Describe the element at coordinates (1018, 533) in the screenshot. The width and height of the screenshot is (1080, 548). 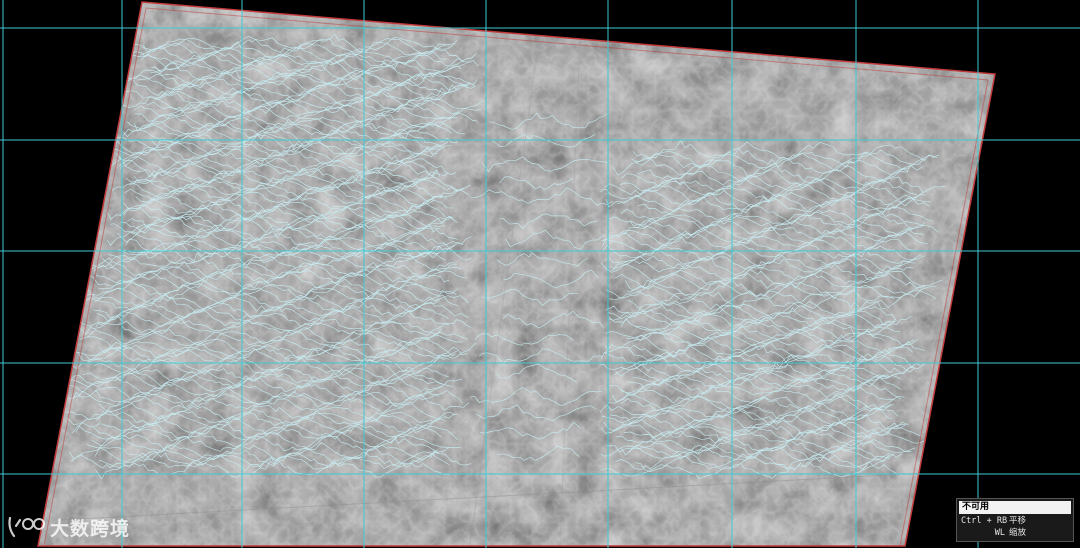
I see `zoom-hint-action: 缩放` at that location.